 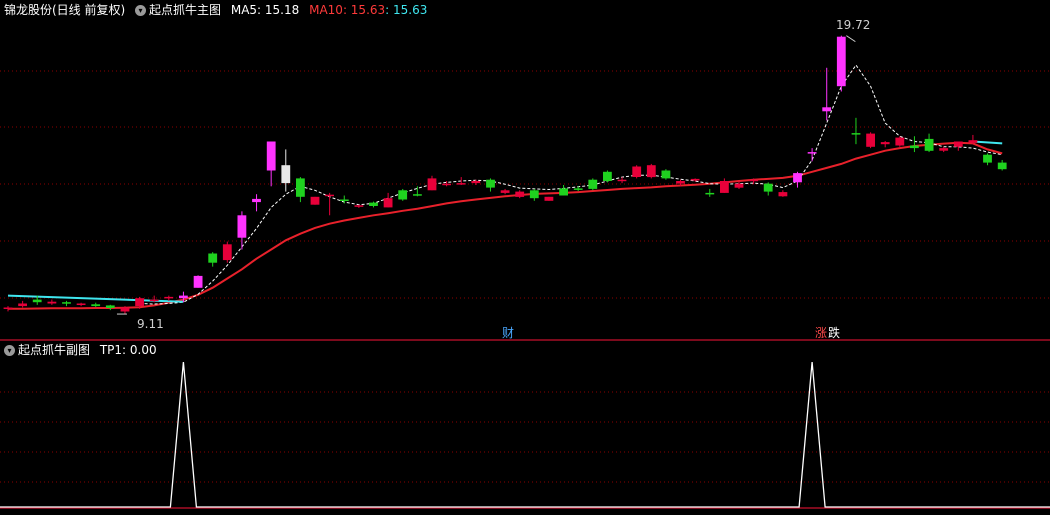 What do you see at coordinates (508, 333) in the screenshot?
I see `event-marker-cai: 财` at bounding box center [508, 333].